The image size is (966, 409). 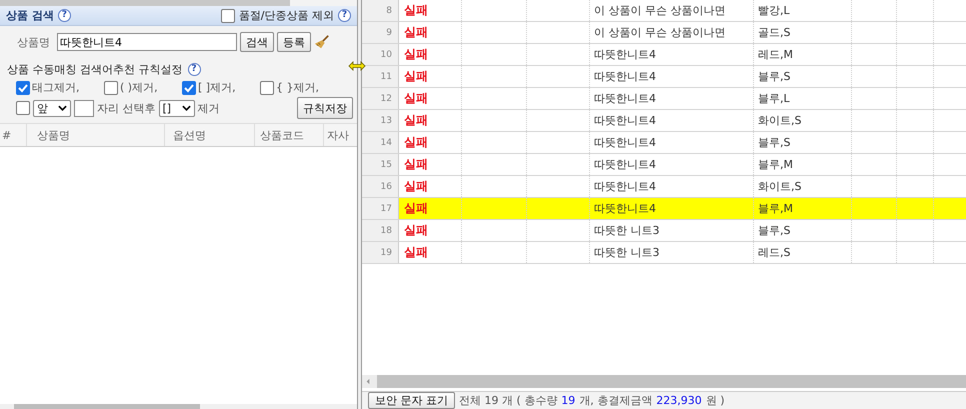 I want to click on save-rules-button: 규칙저장, so click(x=325, y=108).